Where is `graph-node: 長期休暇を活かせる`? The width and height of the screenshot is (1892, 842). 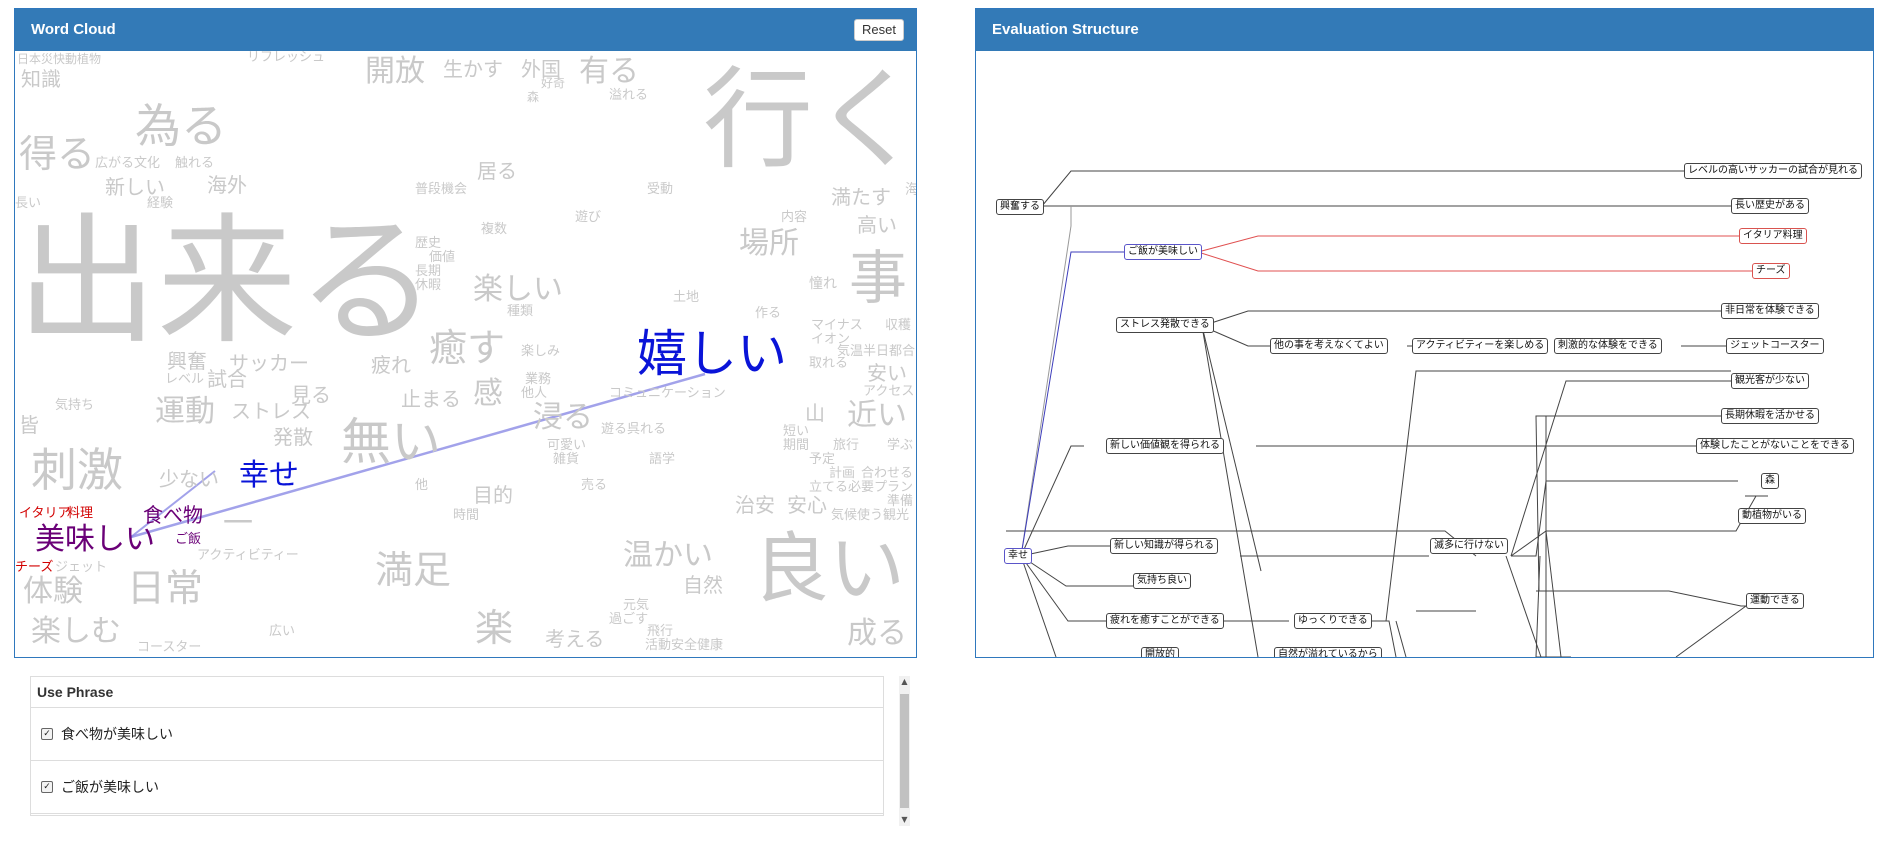
graph-node: 長期休暇を活かせる is located at coordinates (1770, 416).